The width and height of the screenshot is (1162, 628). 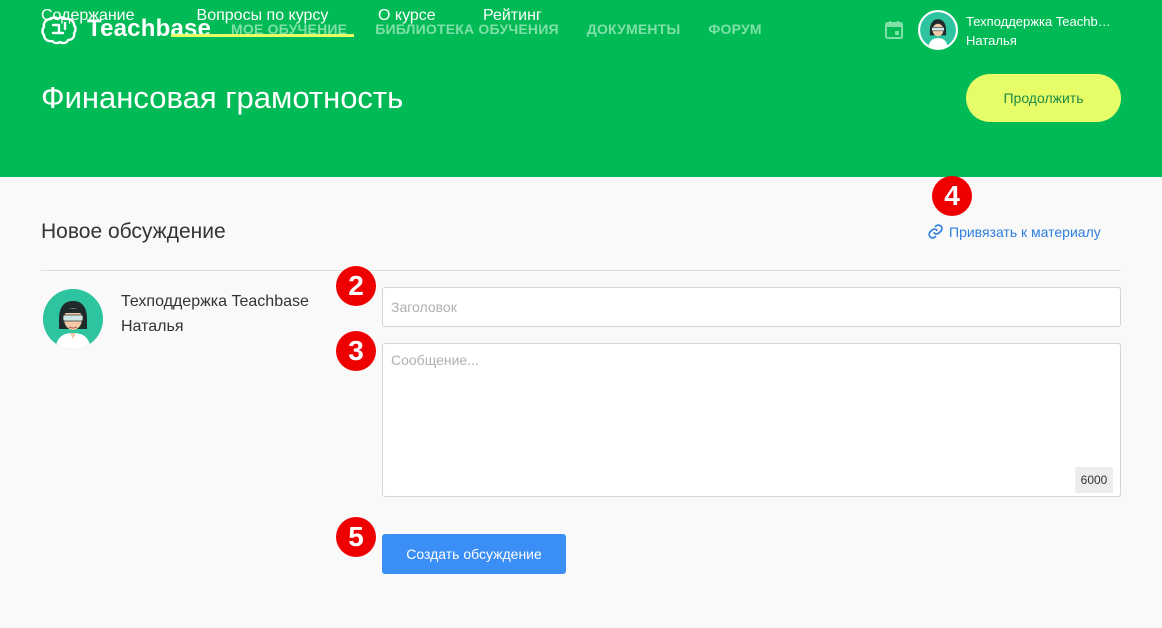 What do you see at coordinates (215, 314) in the screenshot?
I see `author-name: Техподдержка Teachbase Наталья` at bounding box center [215, 314].